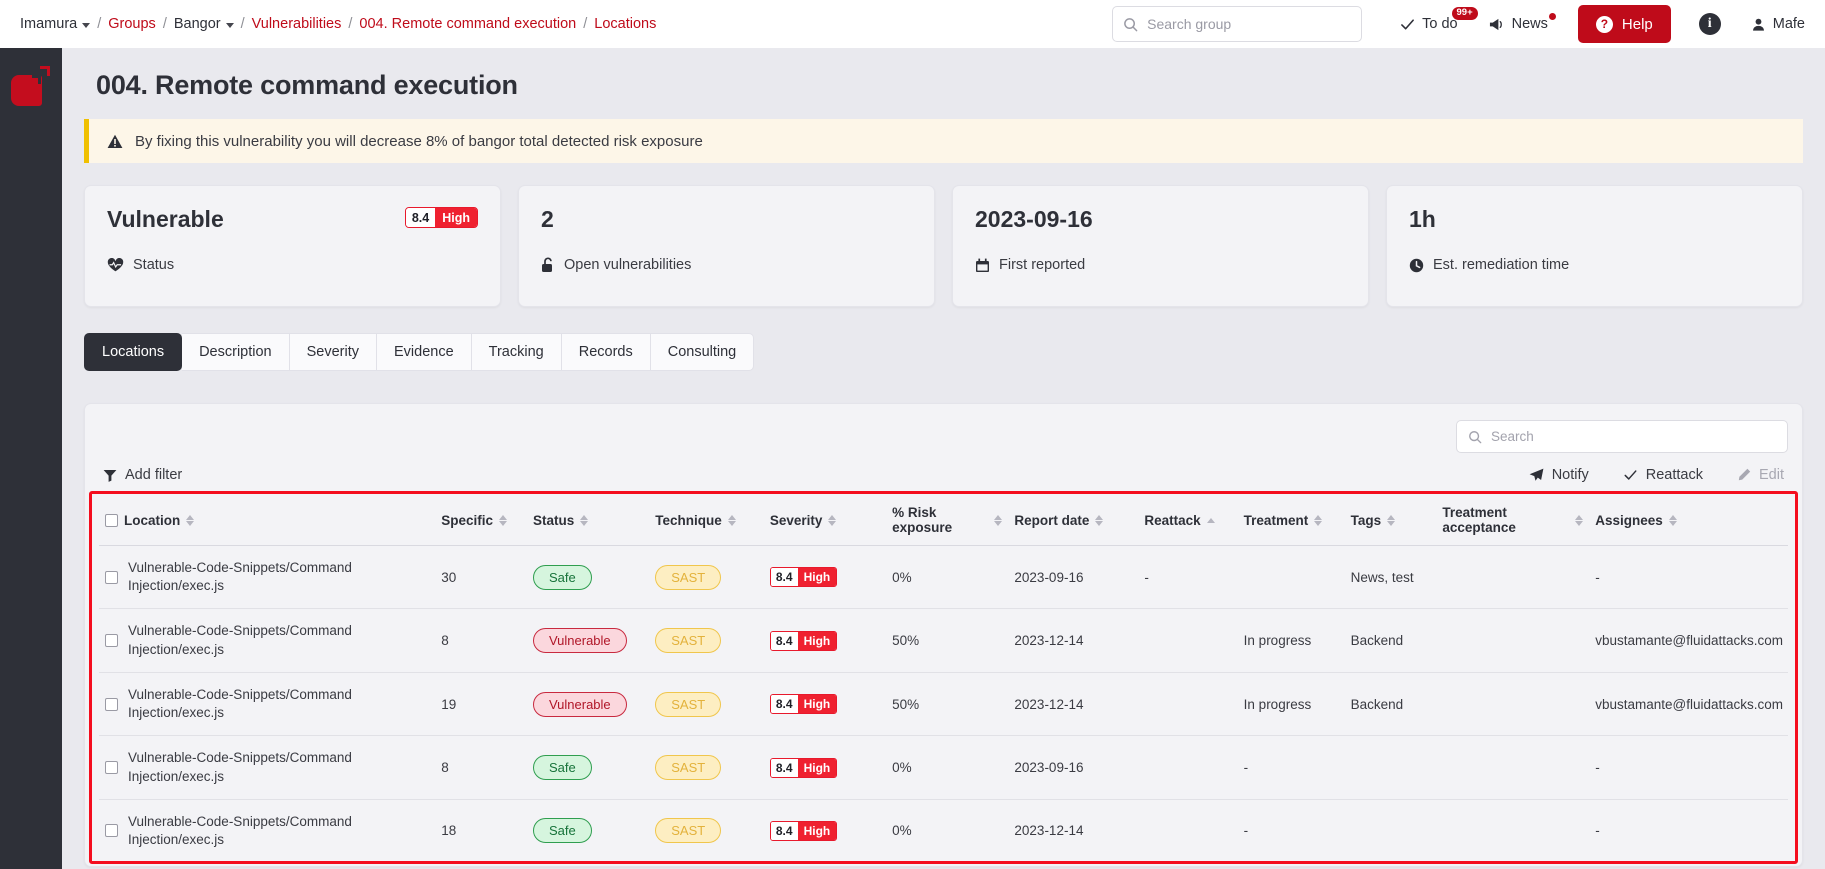 This screenshot has width=1825, height=869. What do you see at coordinates (947, 767) in the screenshot?
I see `cell-risk: 0%` at bounding box center [947, 767].